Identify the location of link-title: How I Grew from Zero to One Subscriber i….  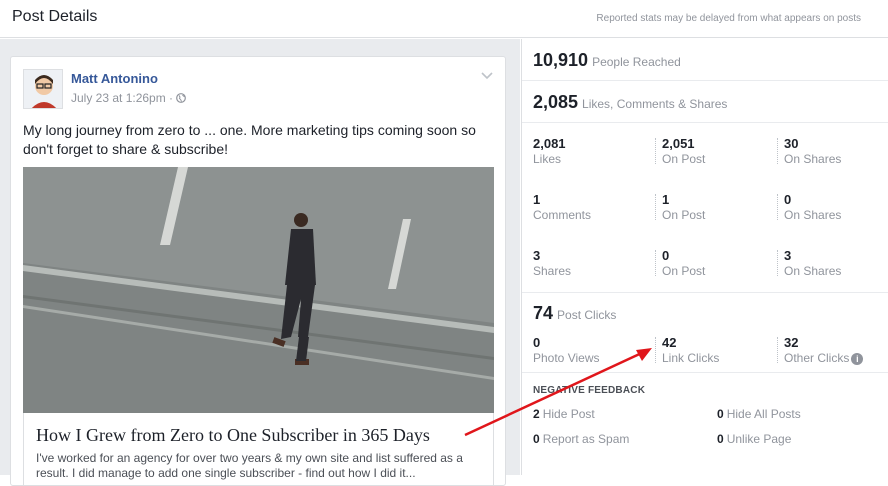
(233, 435).